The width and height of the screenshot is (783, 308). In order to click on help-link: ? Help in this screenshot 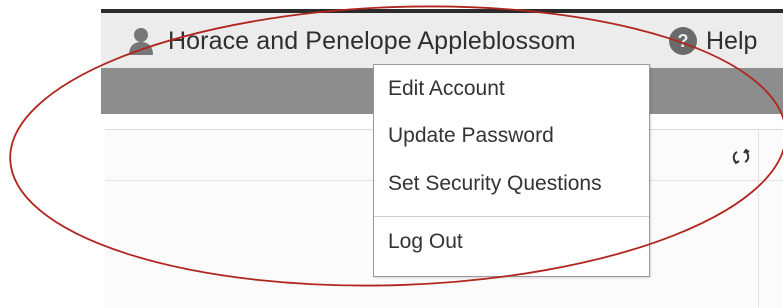, I will do `click(712, 41)`.